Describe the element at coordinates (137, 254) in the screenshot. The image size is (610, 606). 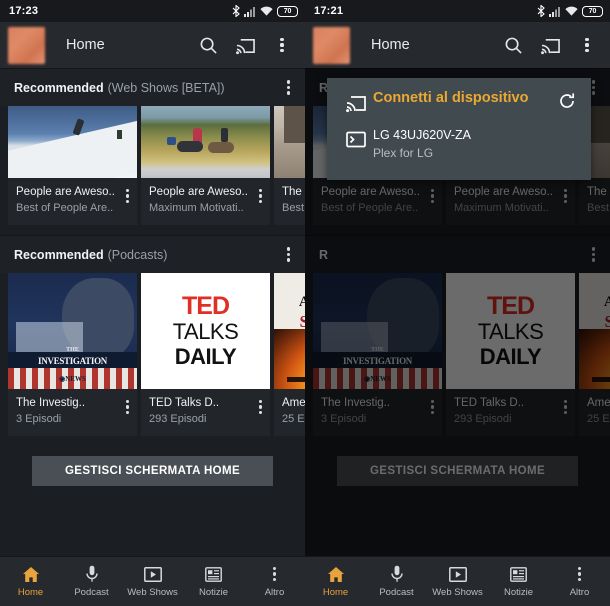
I see `section-subtitle: (Podcasts)` at that location.